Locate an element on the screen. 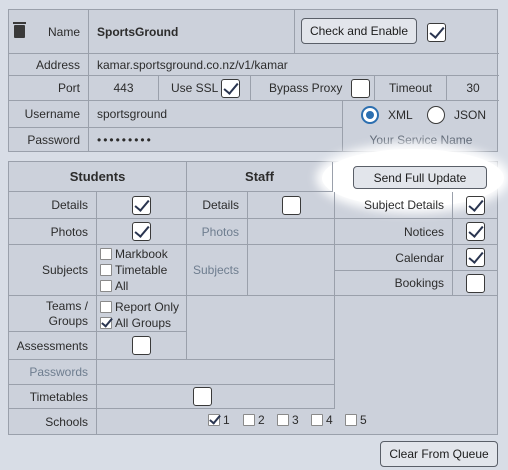 This screenshot has width=508, height=470. enable-checkbox is located at coordinates (436, 32).